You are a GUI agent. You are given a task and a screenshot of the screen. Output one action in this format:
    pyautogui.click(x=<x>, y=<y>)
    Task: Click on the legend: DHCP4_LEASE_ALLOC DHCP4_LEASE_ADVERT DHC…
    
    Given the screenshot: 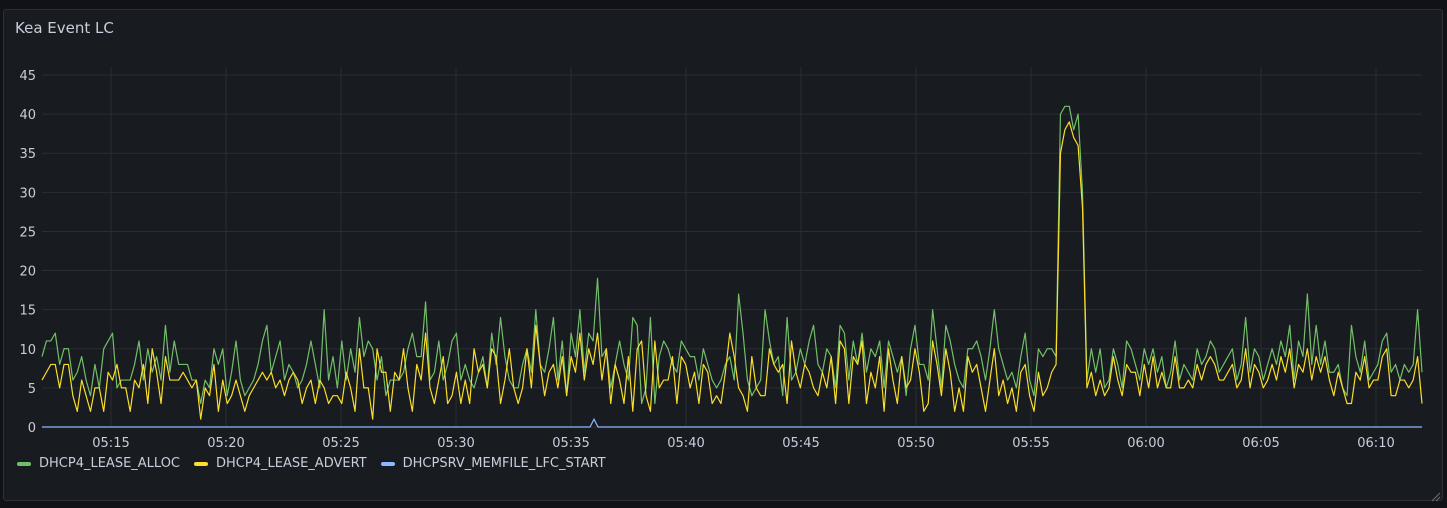 What is the action you would take?
    pyautogui.click(x=318, y=463)
    